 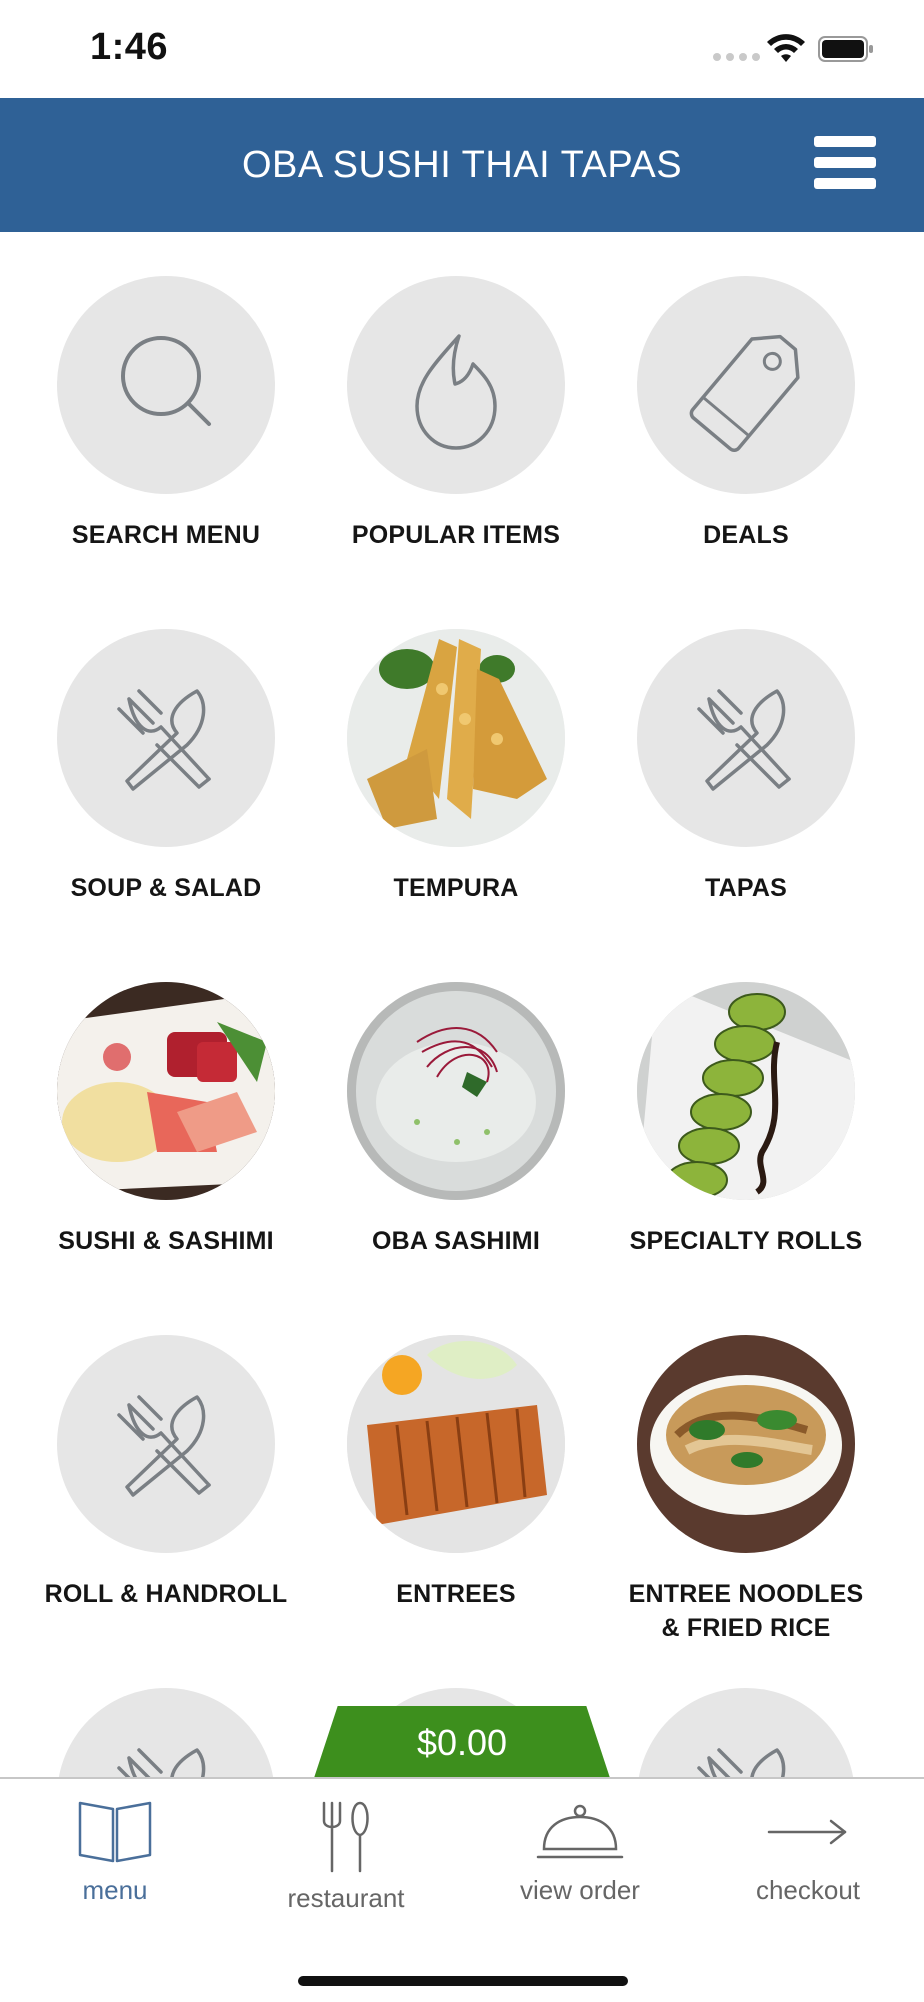 I want to click on utensils-icon, so click(x=345, y=1837).